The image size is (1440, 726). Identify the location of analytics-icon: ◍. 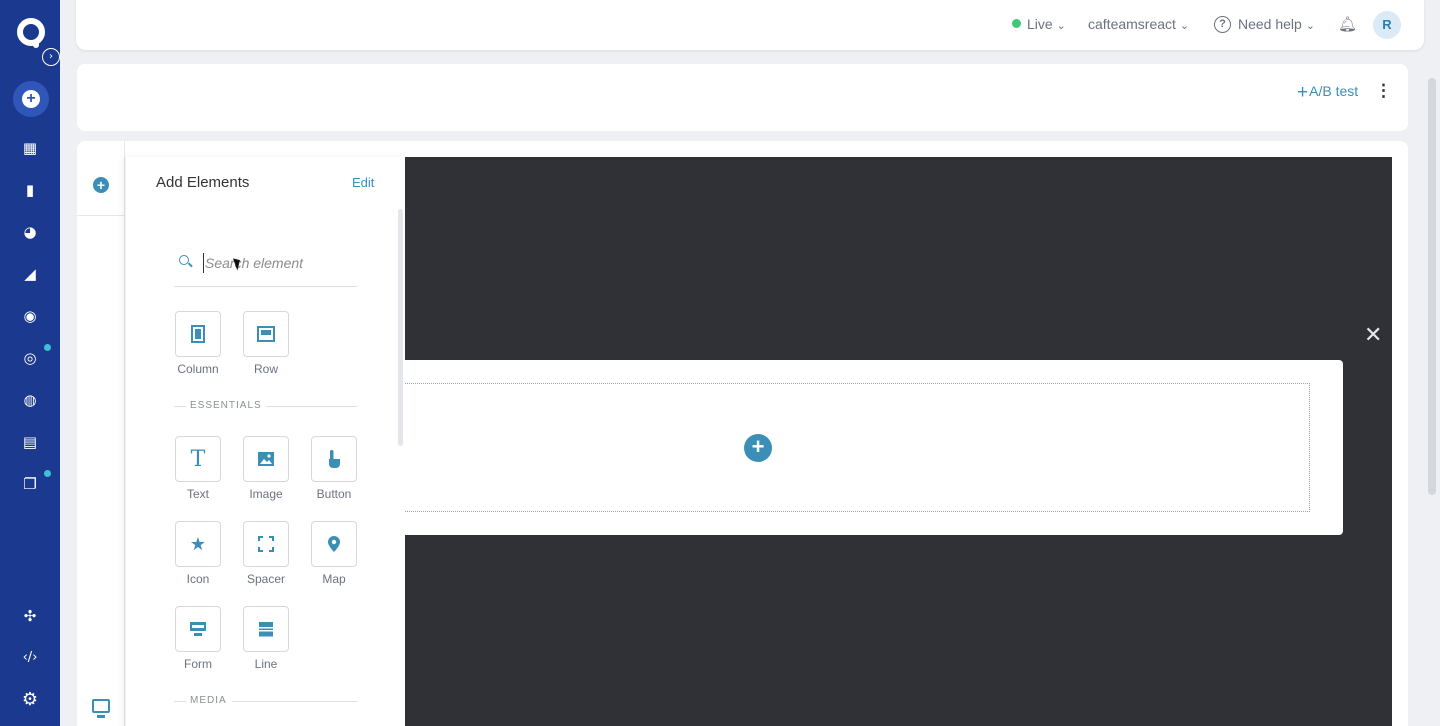
(30, 400).